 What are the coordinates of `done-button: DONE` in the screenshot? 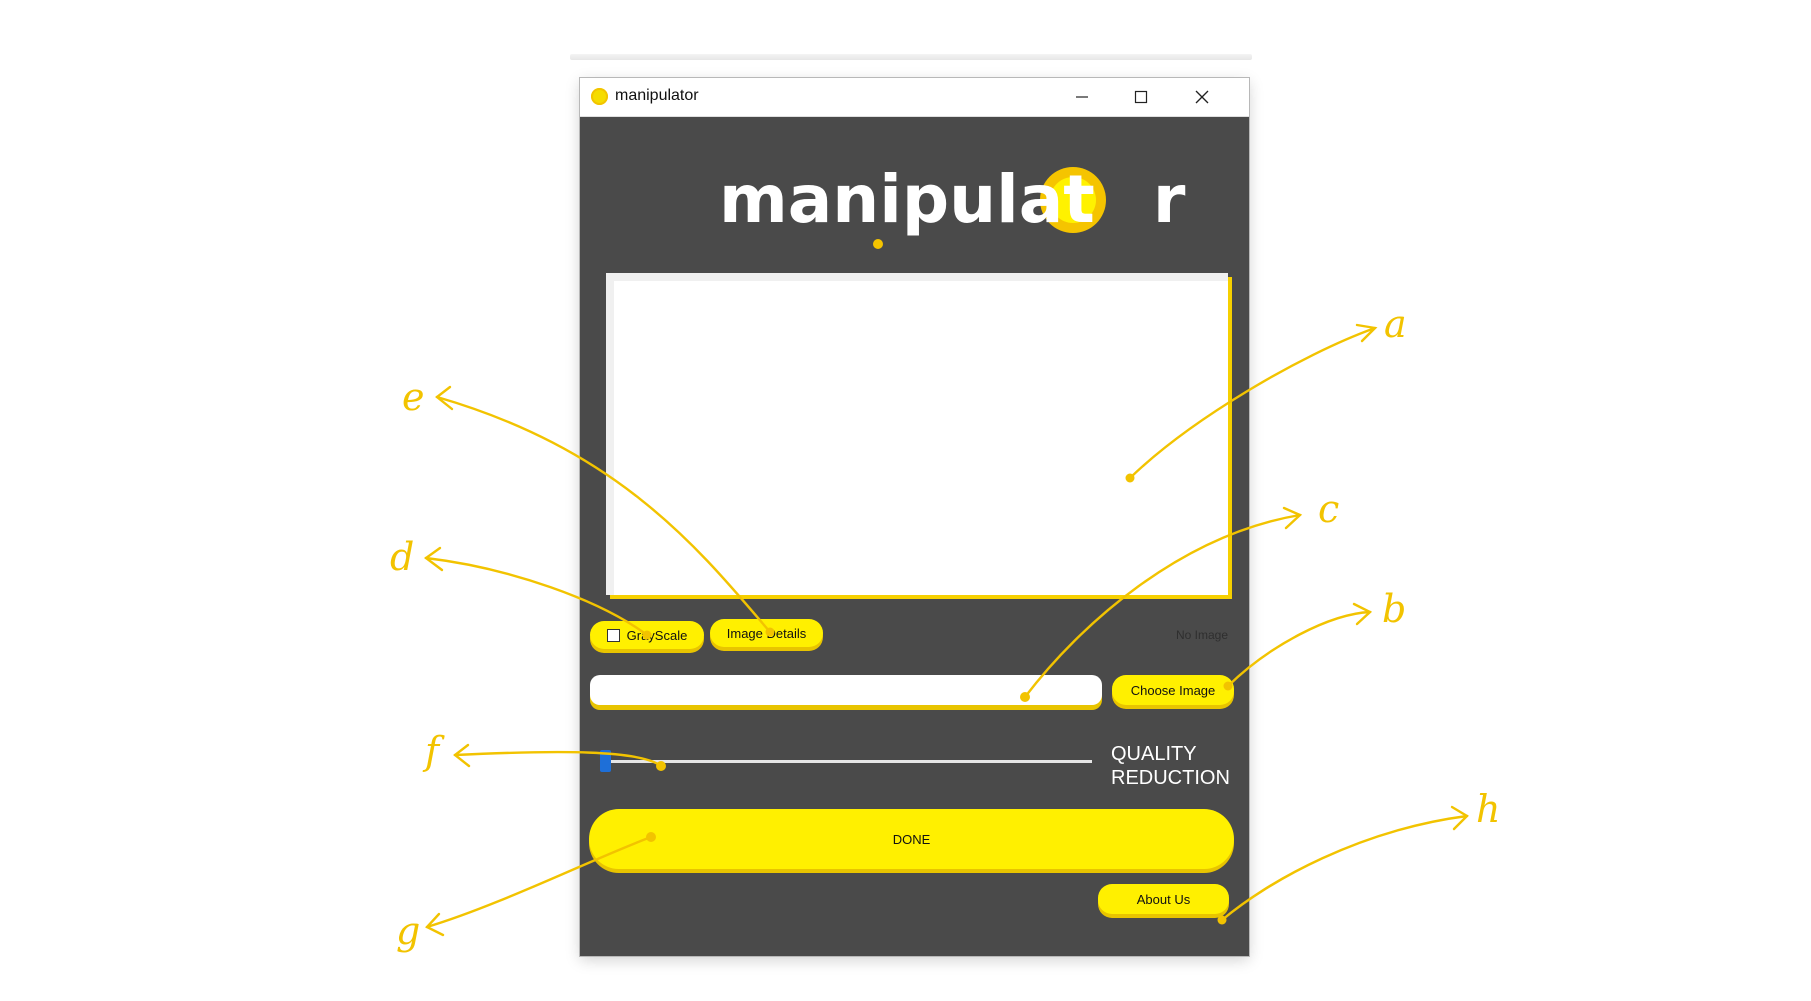 It's located at (911, 839).